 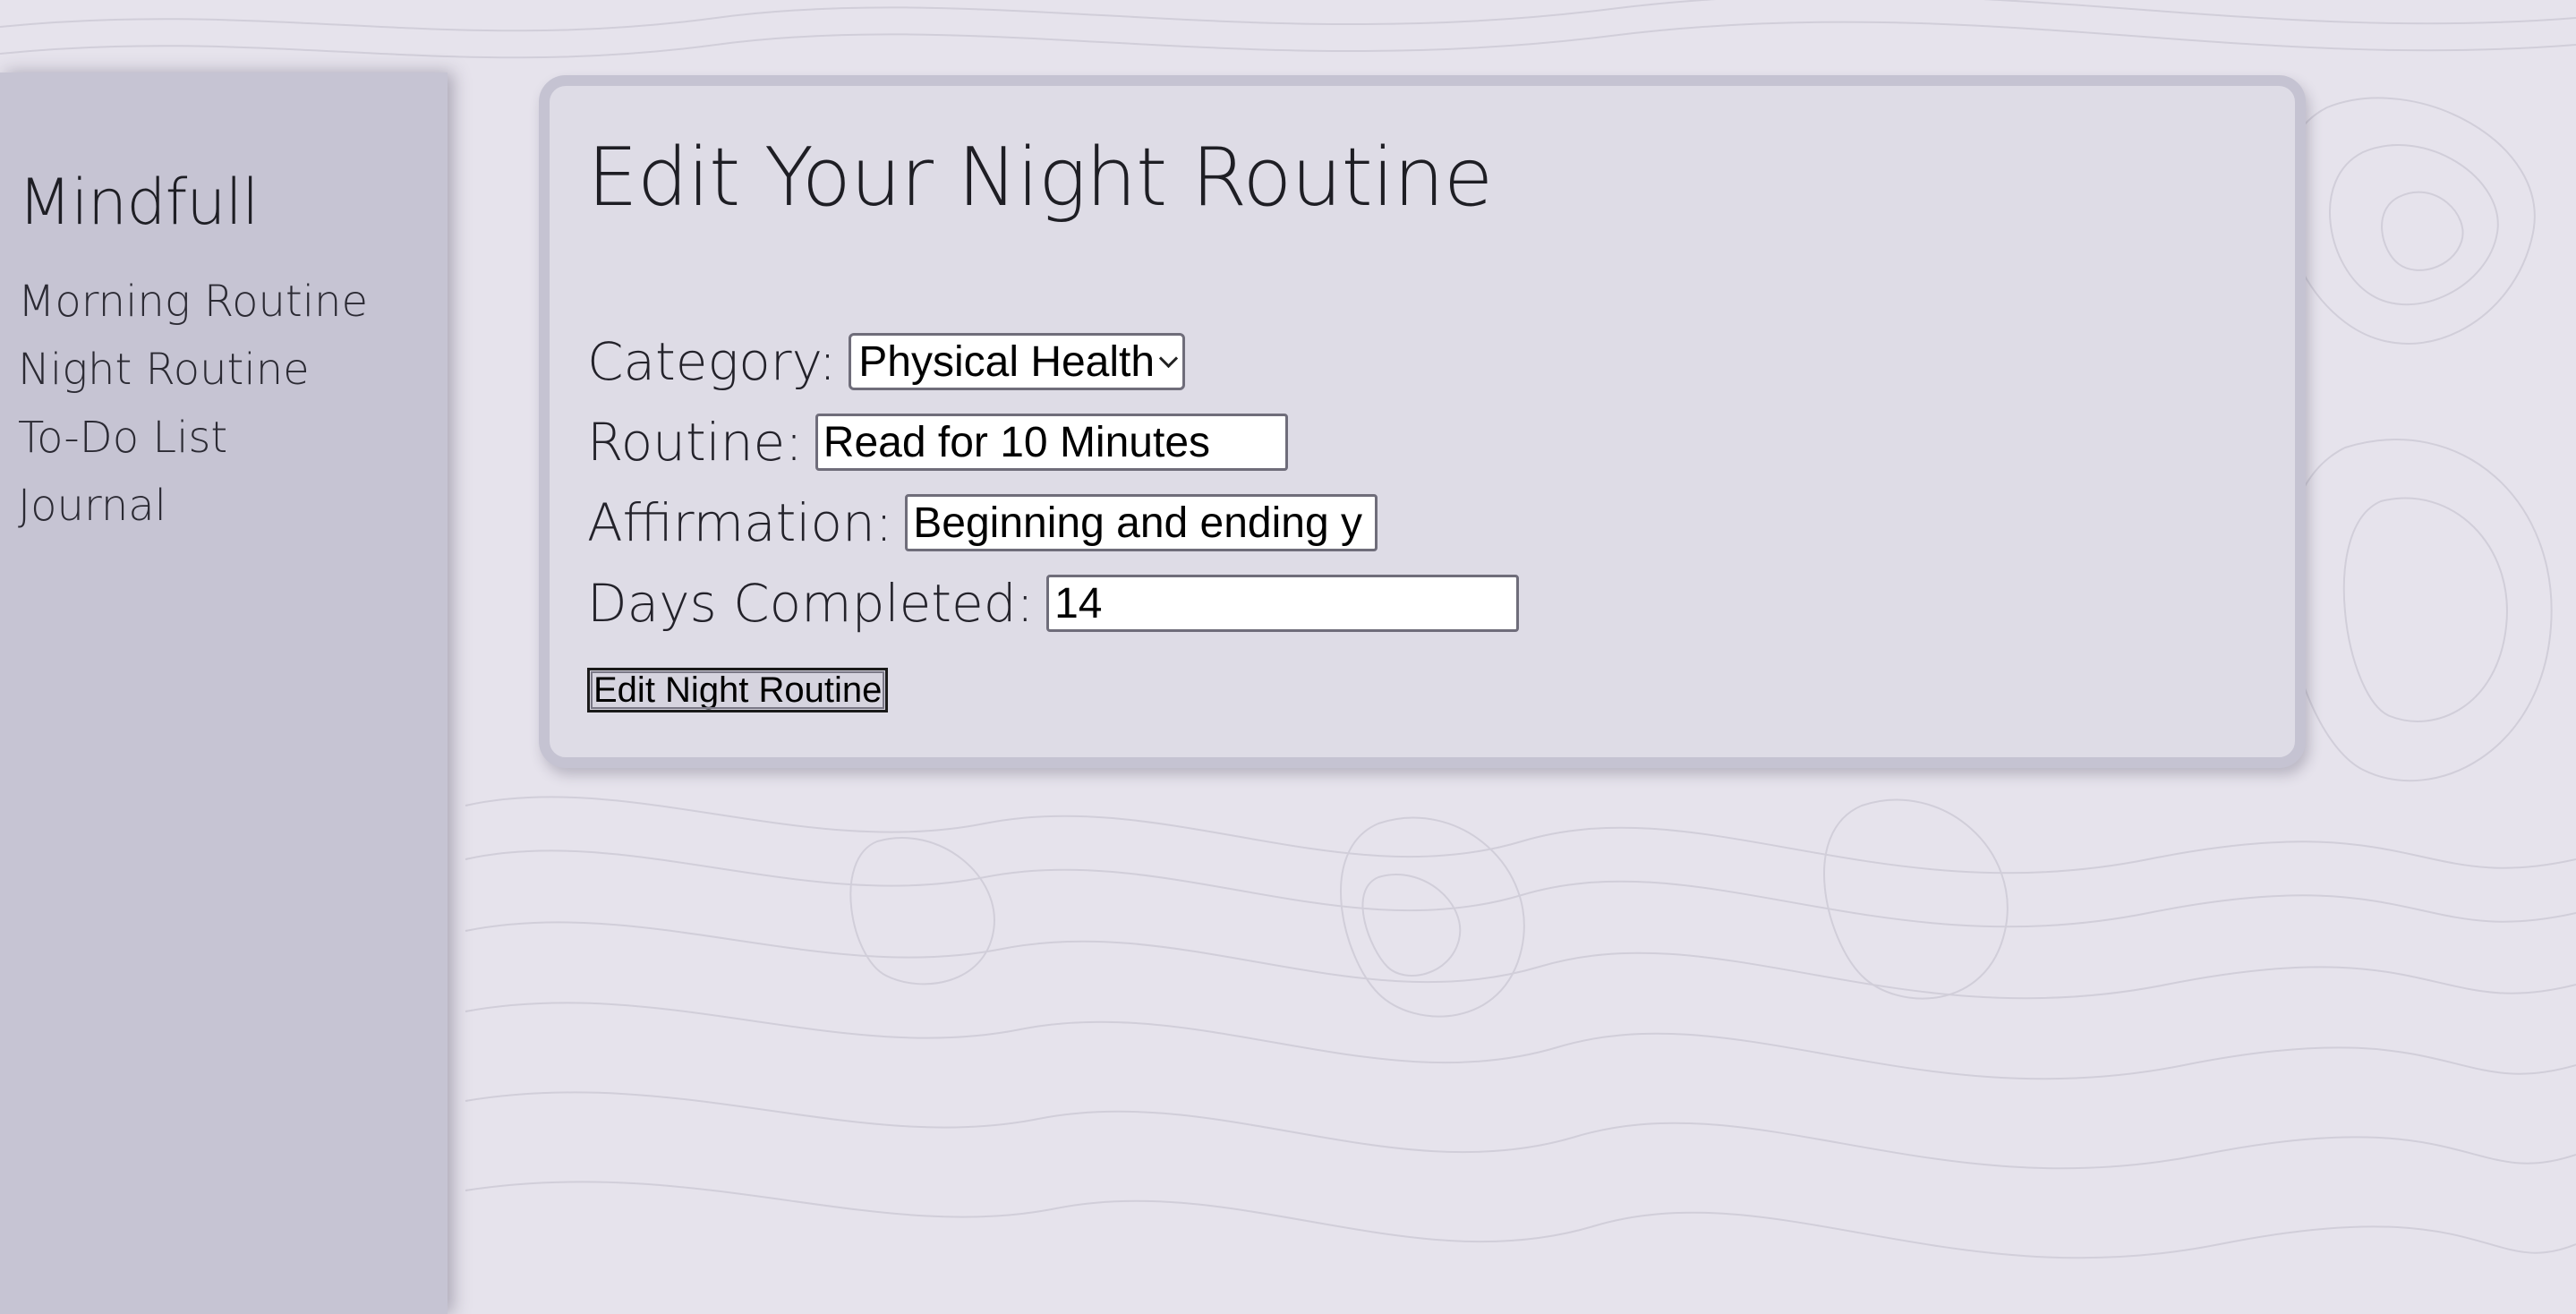 I want to click on affirmation-input, so click(x=1141, y=522).